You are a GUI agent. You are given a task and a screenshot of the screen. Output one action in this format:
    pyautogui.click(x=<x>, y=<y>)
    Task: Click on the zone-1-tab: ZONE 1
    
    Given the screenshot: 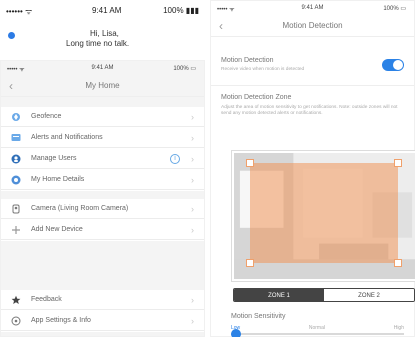 What is the action you would take?
    pyautogui.click(x=279, y=295)
    